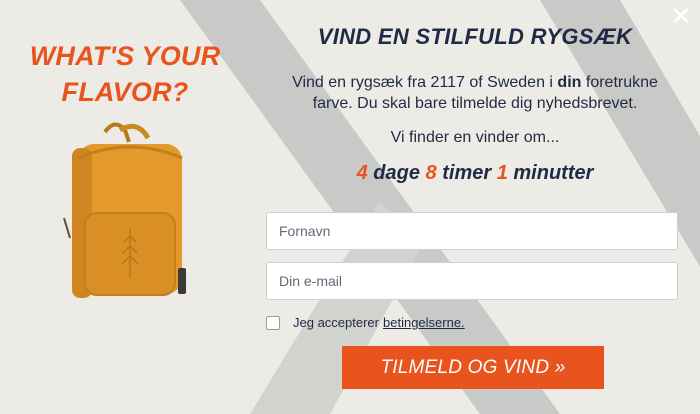 This screenshot has width=700, height=414. Describe the element at coordinates (425, 82) in the screenshot. I see `description-part1: Vind en rygsæk fra 2117 of Sweden i` at that location.